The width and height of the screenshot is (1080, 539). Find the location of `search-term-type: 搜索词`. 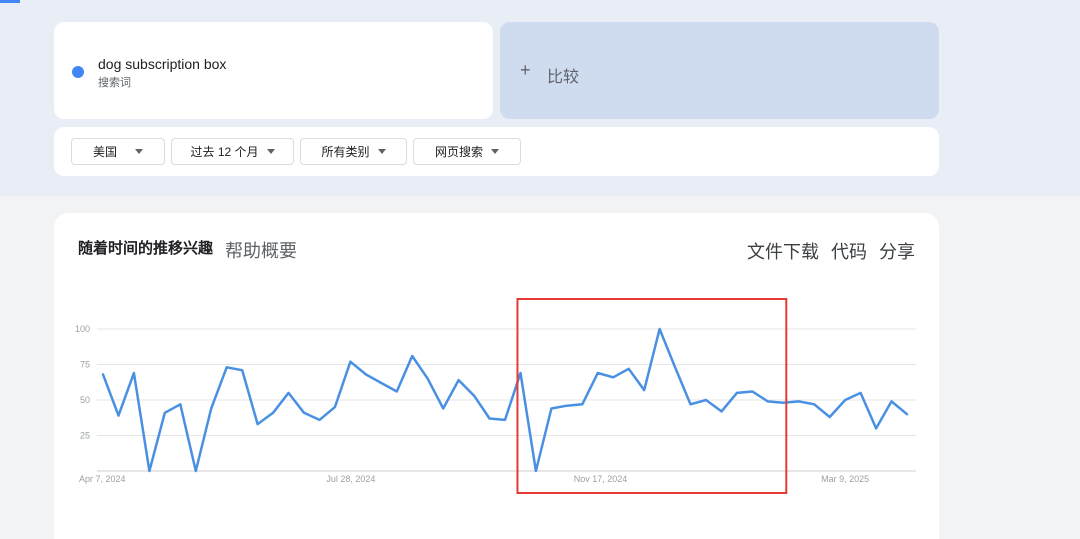

search-term-type: 搜索词 is located at coordinates (114, 83).